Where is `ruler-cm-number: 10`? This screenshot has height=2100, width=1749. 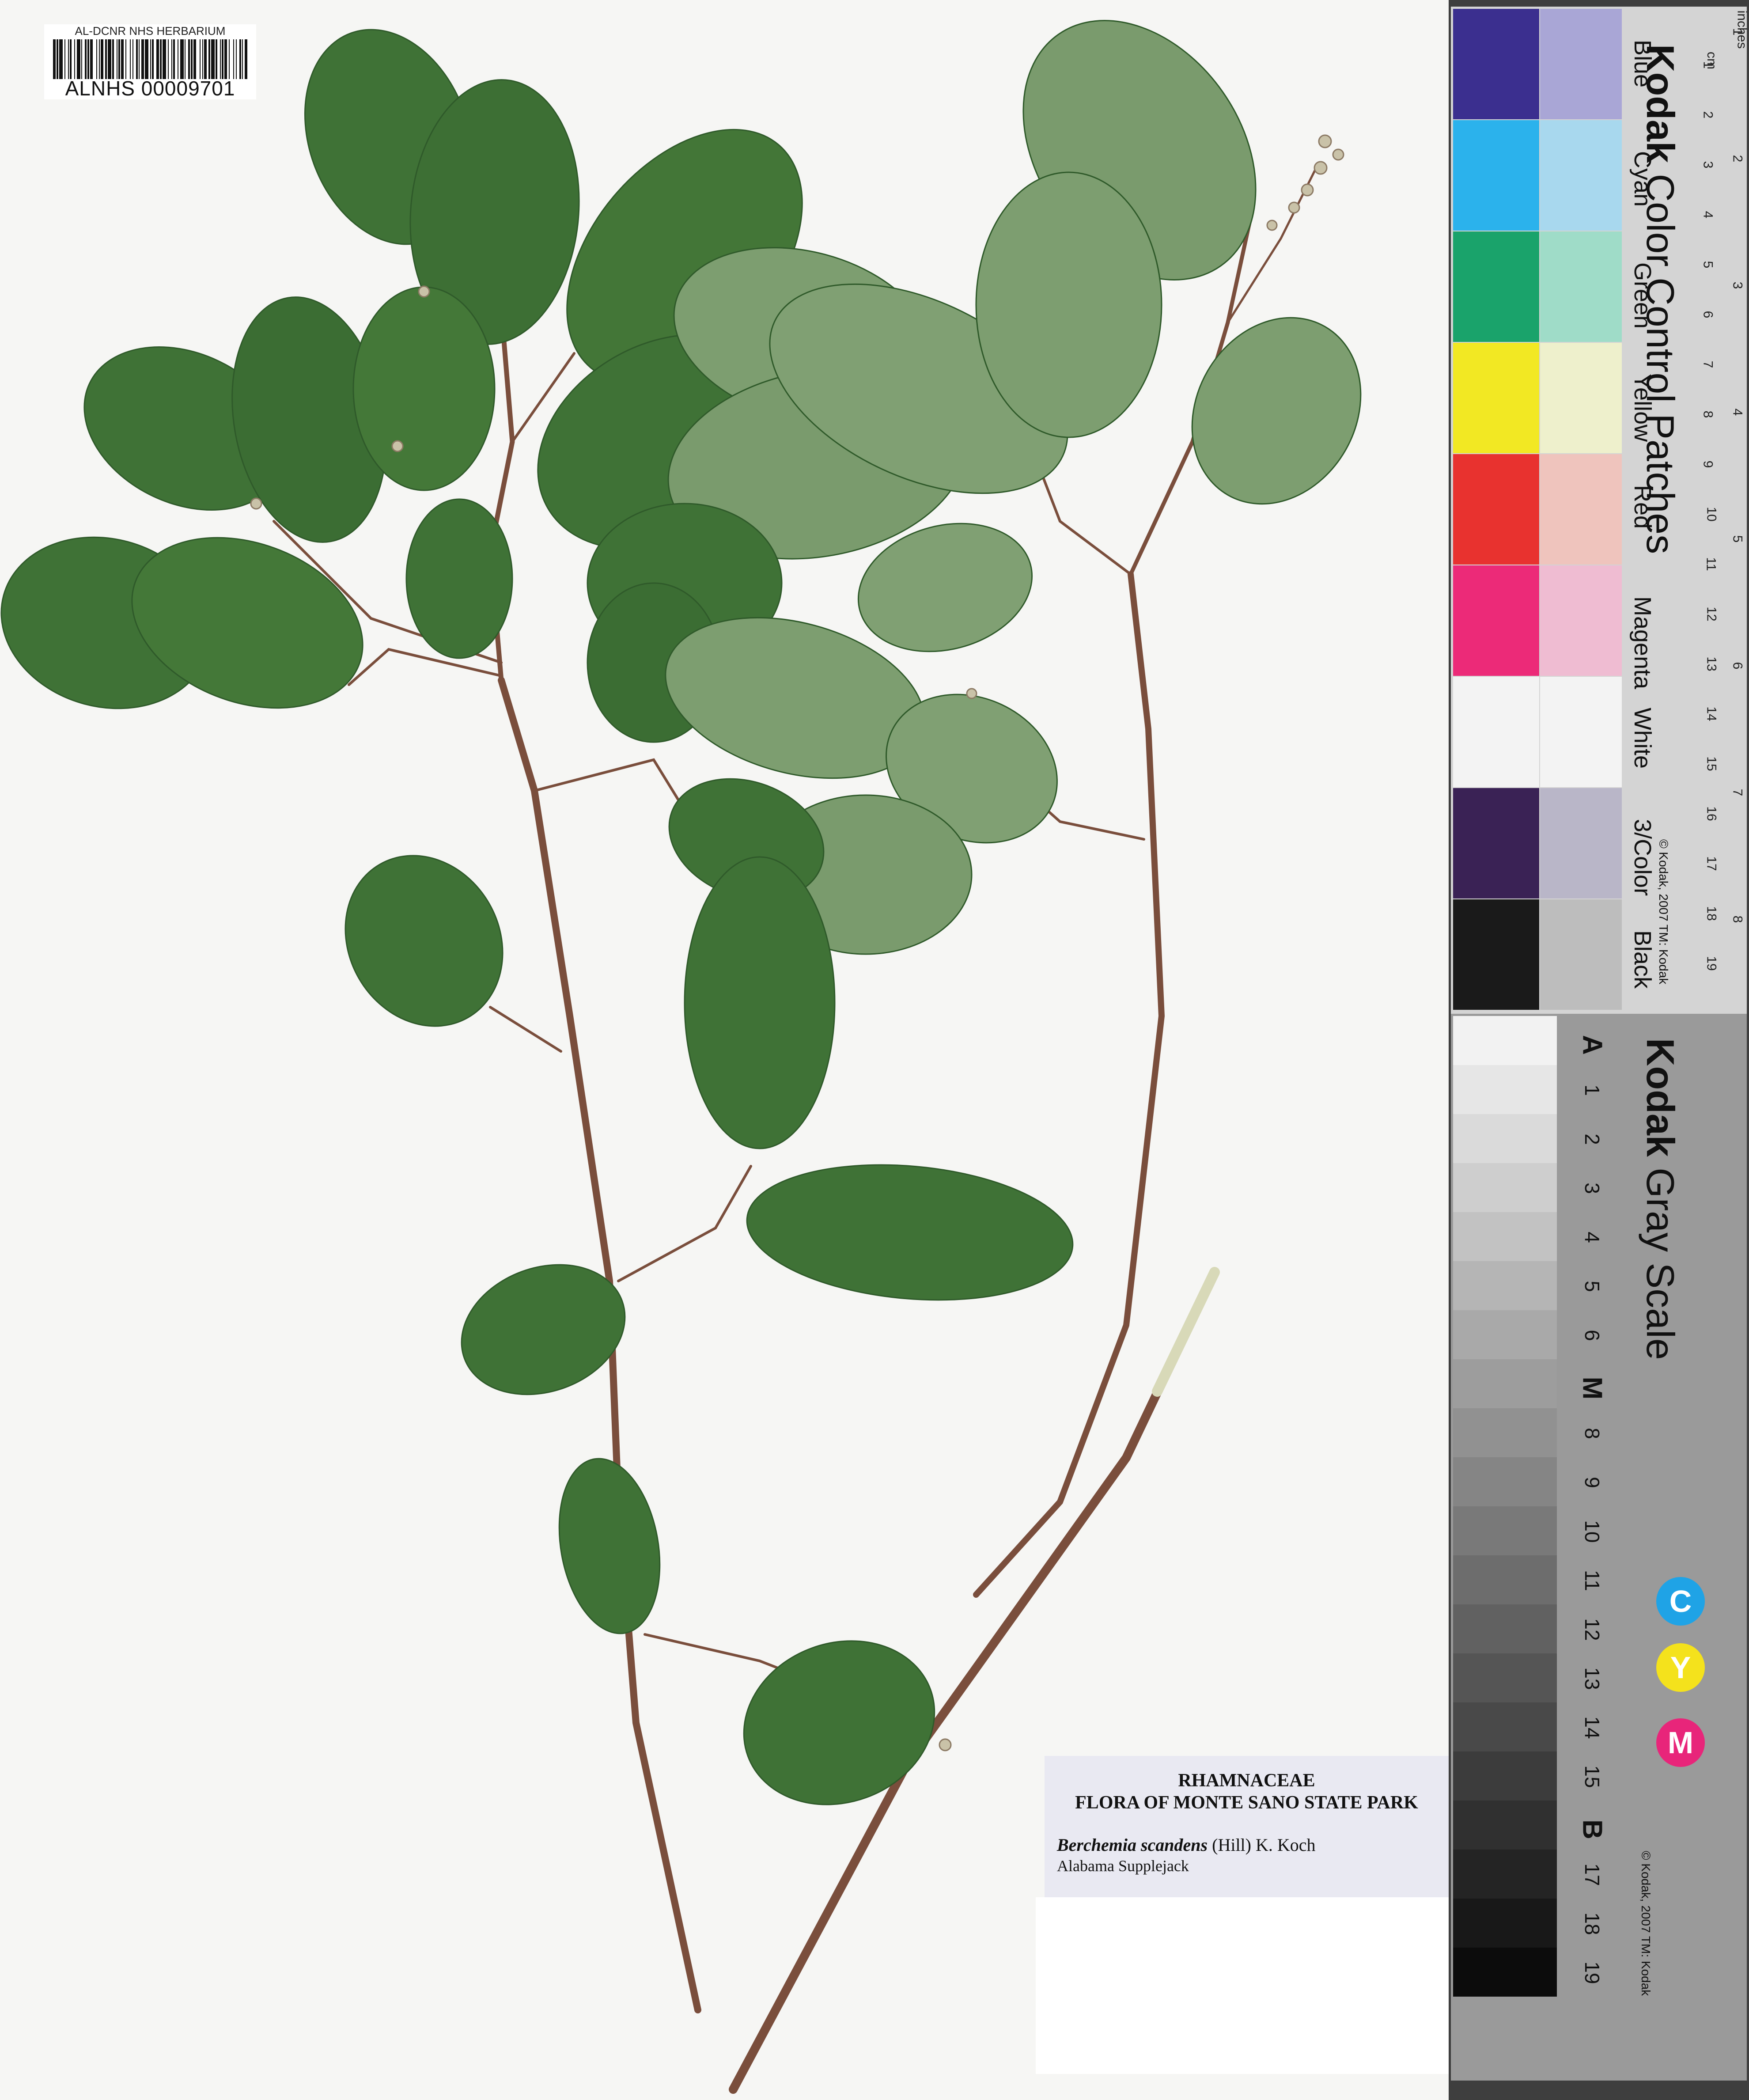
ruler-cm-number: 10 is located at coordinates (1711, 514).